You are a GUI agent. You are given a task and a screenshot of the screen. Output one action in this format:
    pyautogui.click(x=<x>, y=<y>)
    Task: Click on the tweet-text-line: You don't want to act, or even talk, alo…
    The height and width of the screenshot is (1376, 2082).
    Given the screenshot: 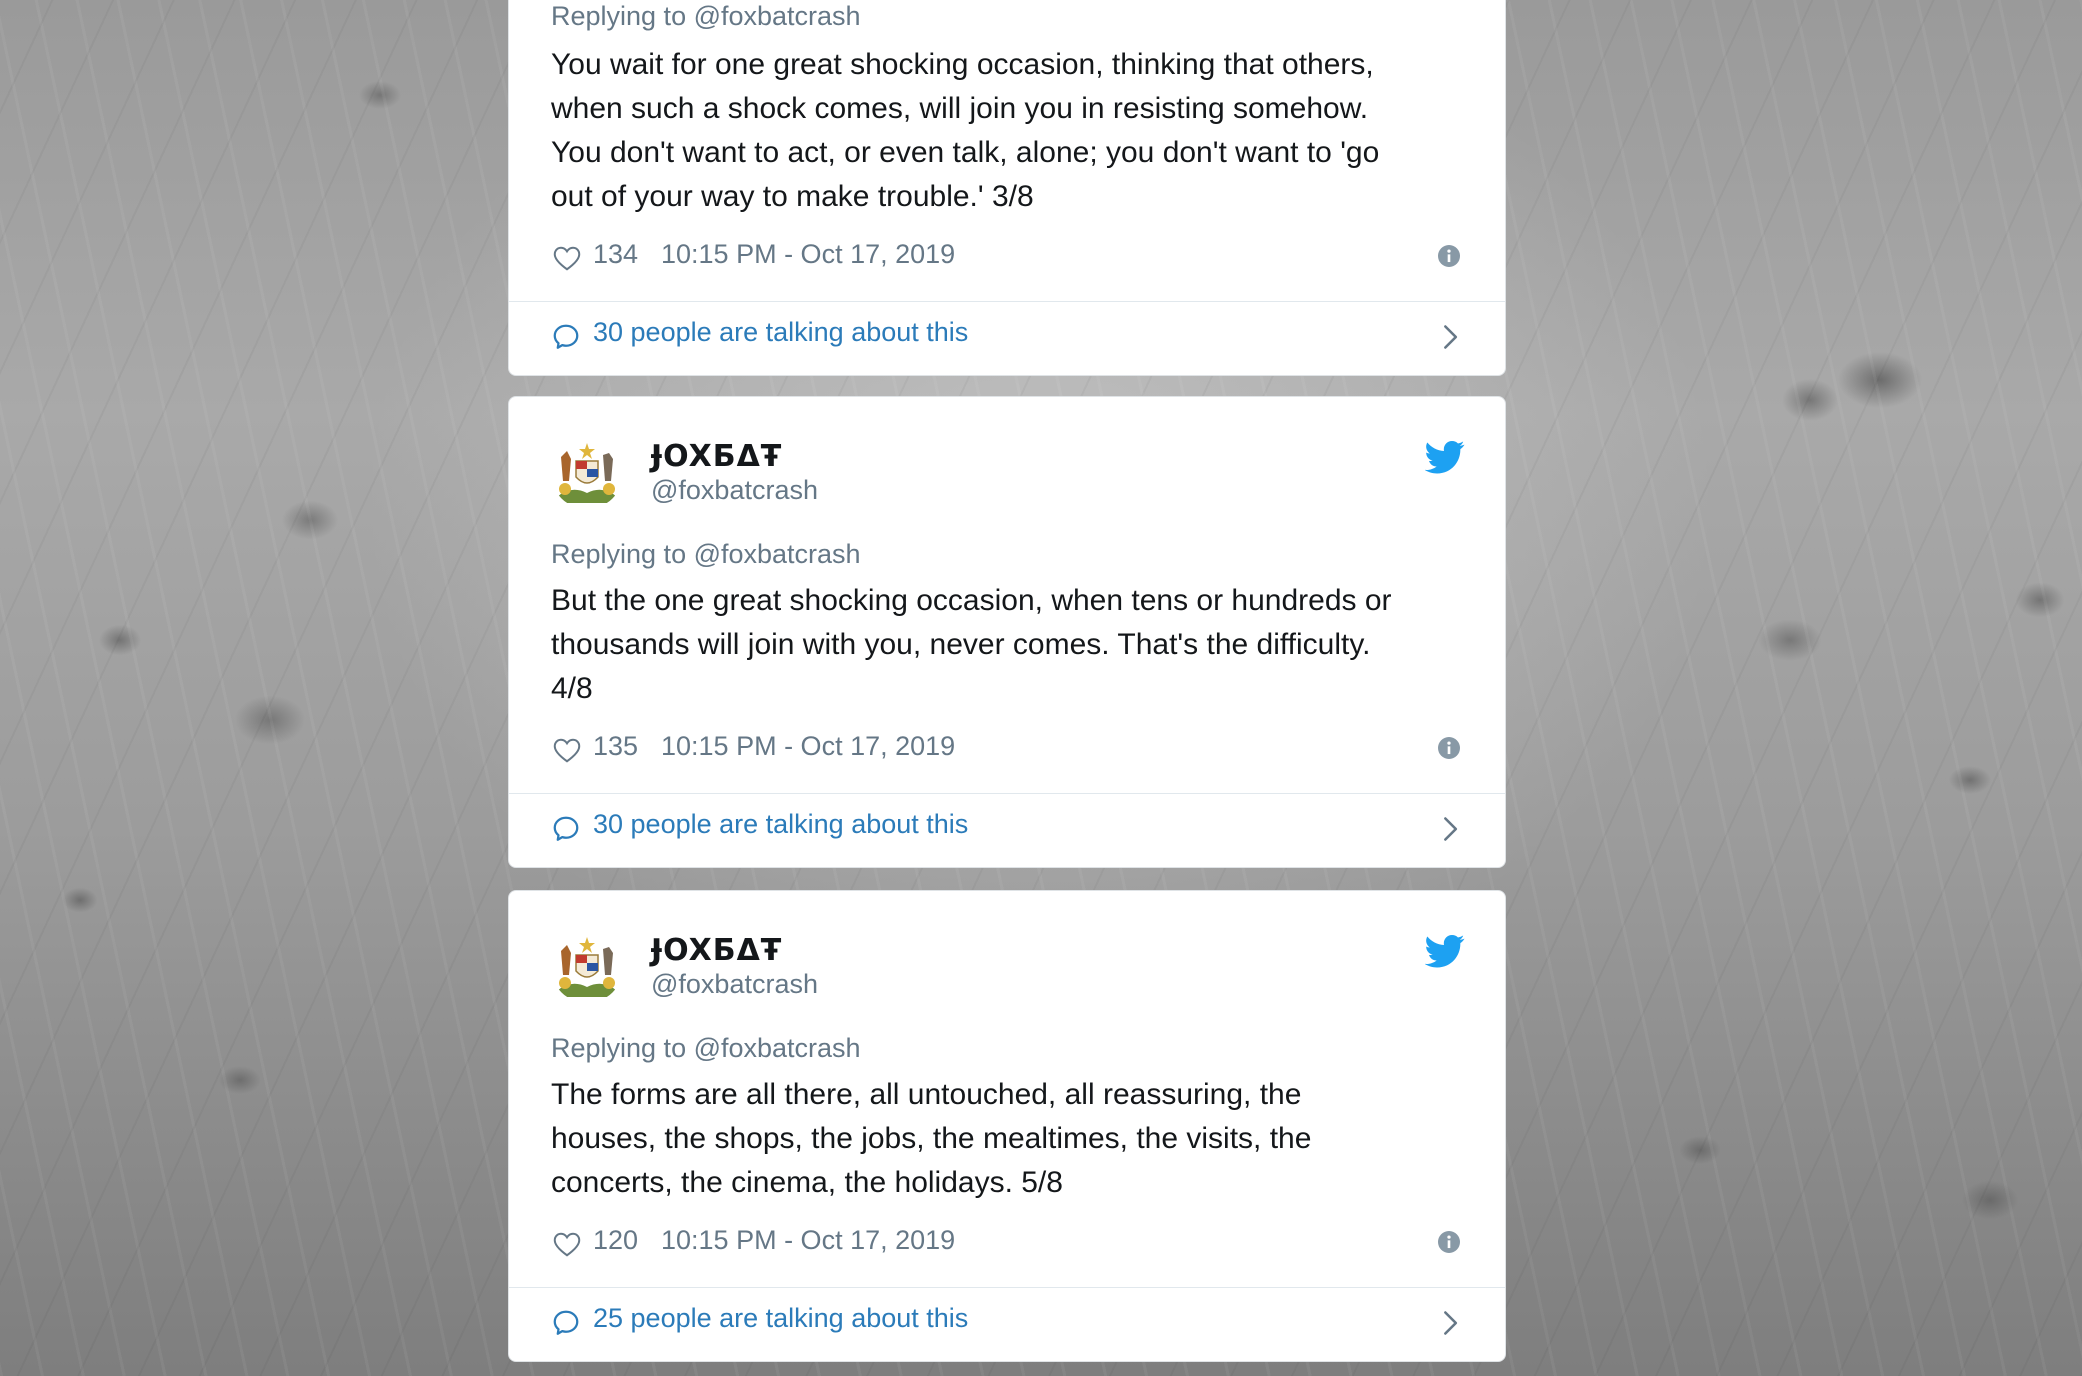 What is the action you would take?
    pyautogui.click(x=965, y=152)
    